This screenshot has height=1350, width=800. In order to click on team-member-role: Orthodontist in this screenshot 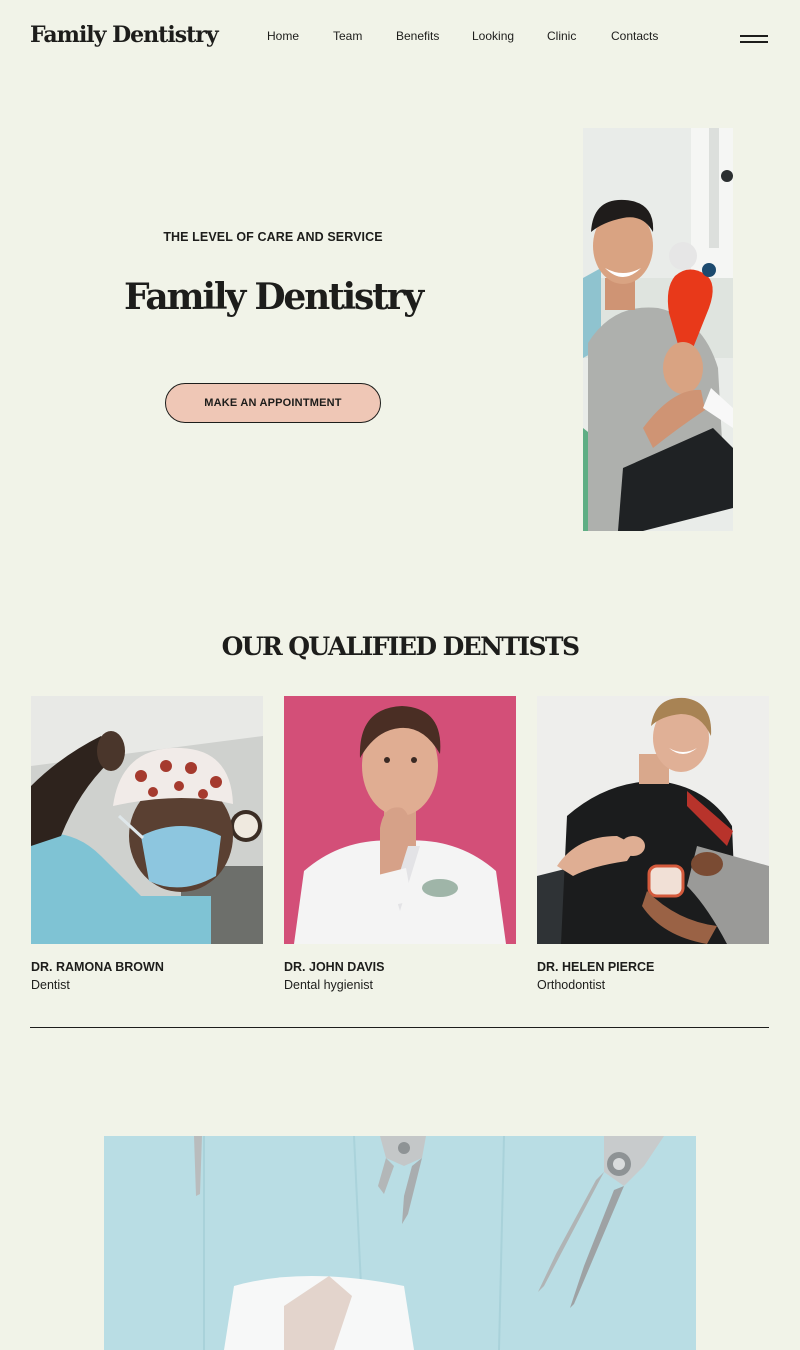, I will do `click(571, 985)`.